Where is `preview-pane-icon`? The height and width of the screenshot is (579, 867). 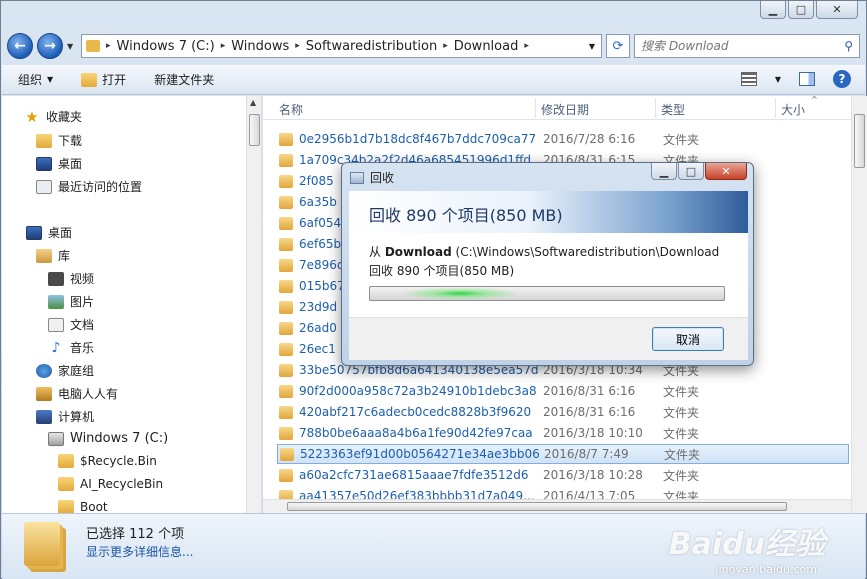
preview-pane-icon is located at coordinates (807, 79).